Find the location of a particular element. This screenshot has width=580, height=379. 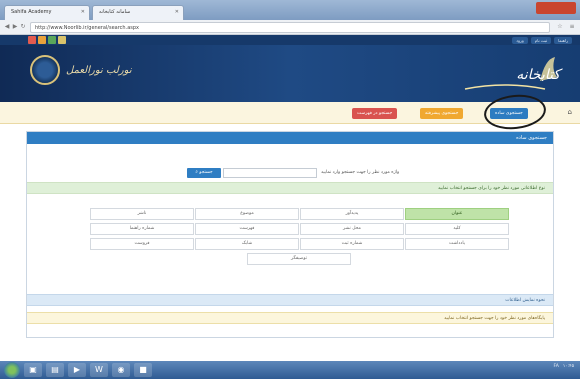

window-controls is located at coordinates (556, 8).